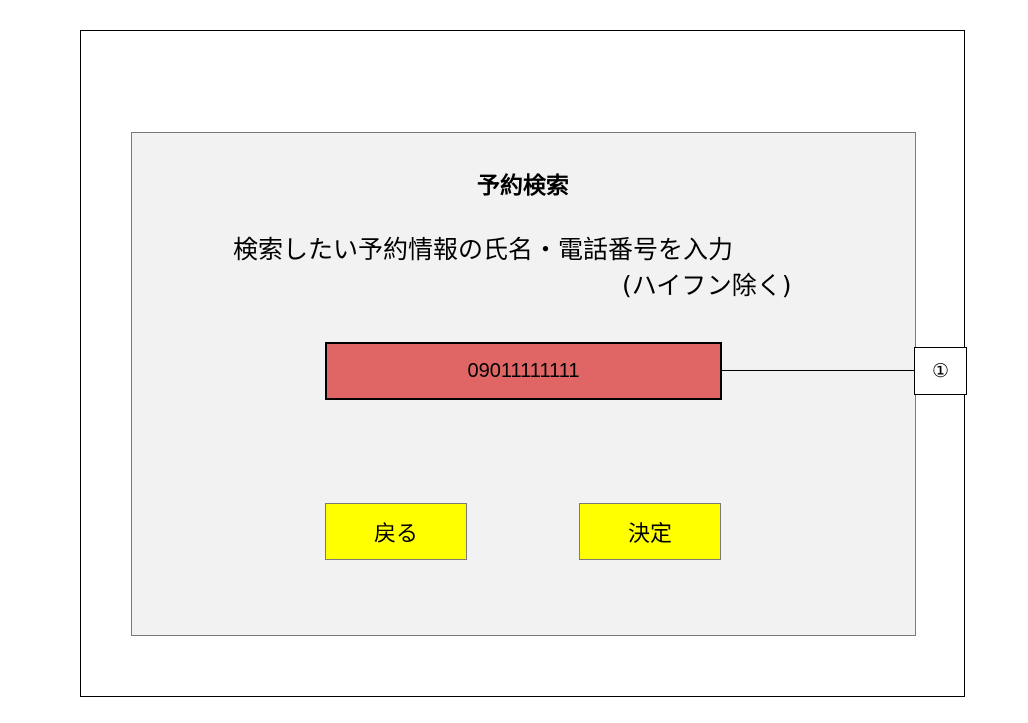  Describe the element at coordinates (707, 285) in the screenshot. I see `instruction-note: (ハイフン除く)` at that location.